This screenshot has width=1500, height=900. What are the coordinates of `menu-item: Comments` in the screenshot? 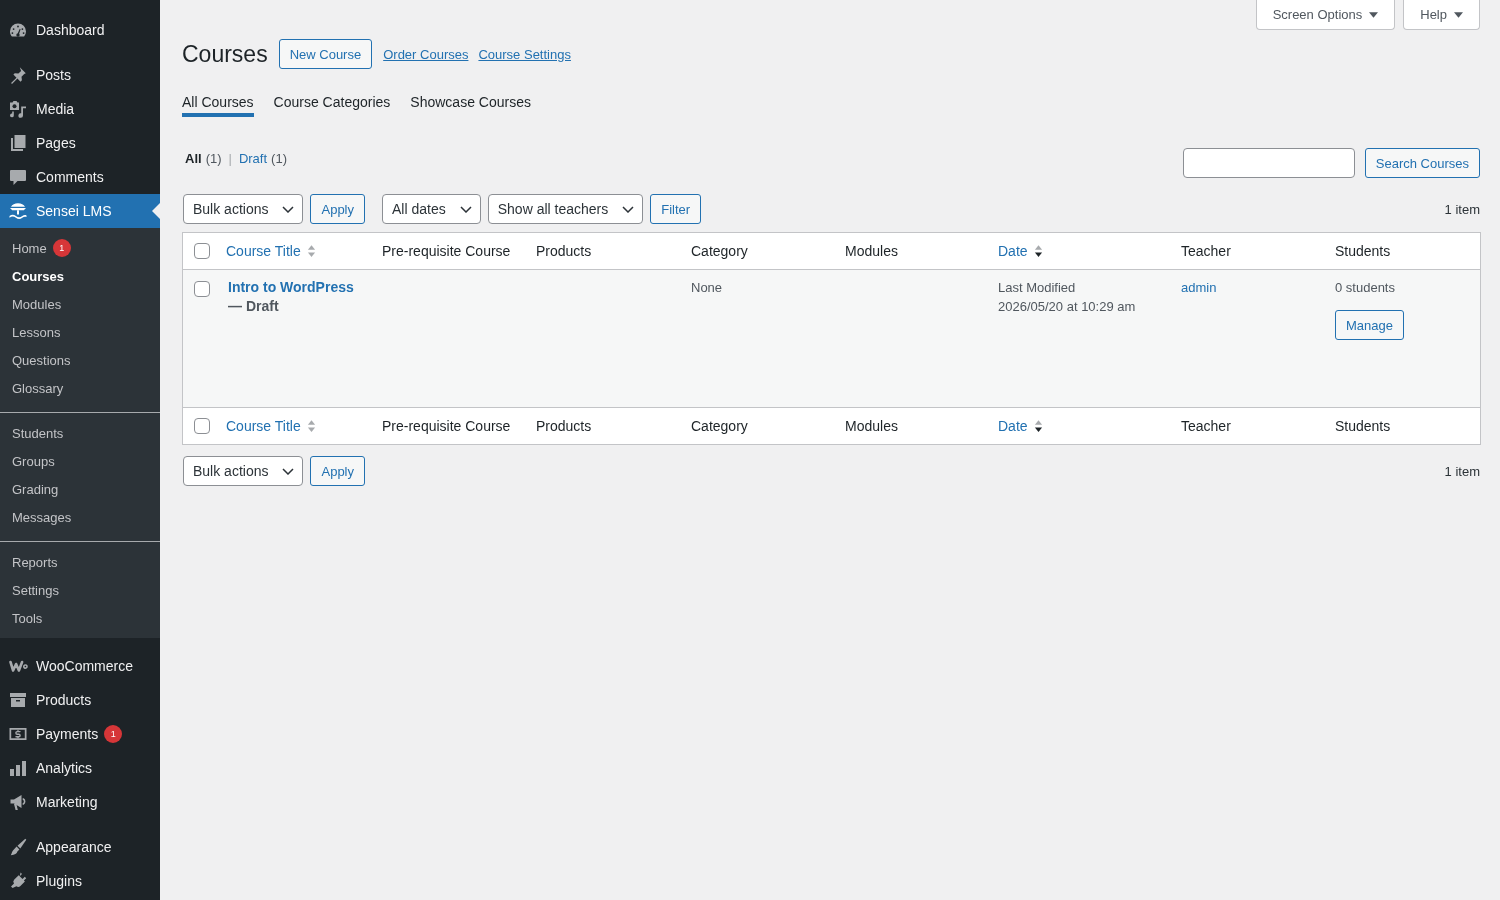 It's located at (80, 177).